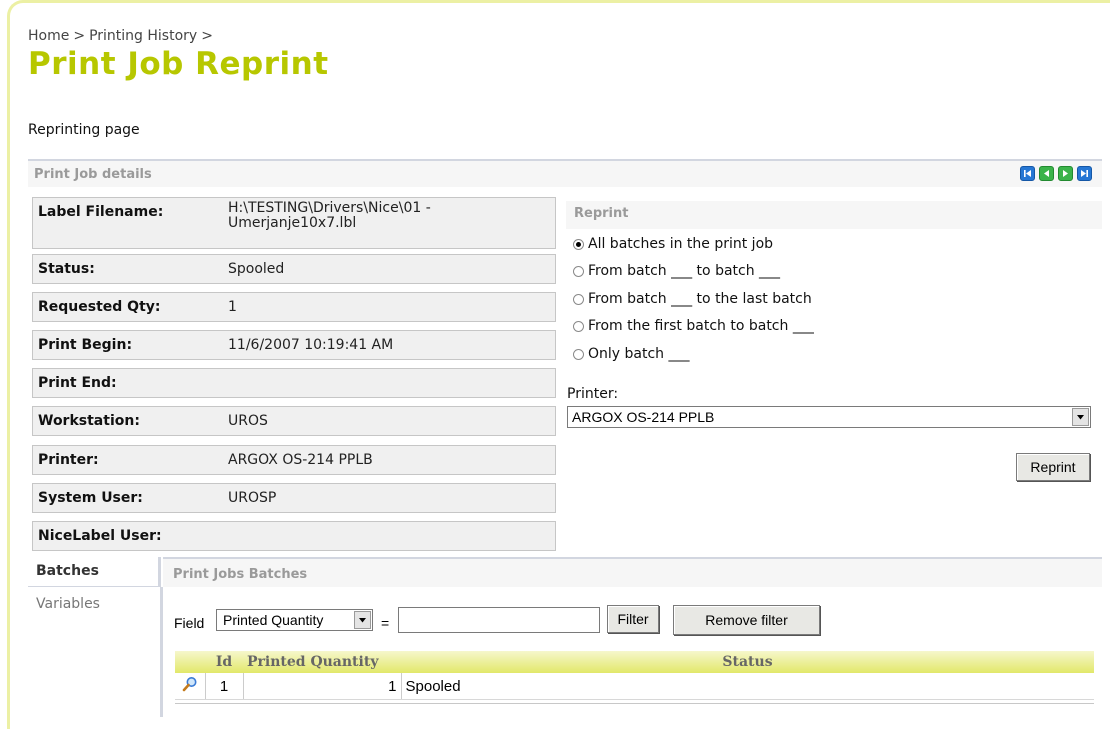 This screenshot has height=729, width=1110. Describe the element at coordinates (681, 244) in the screenshot. I see `radio-label: All batches in the print job` at that location.